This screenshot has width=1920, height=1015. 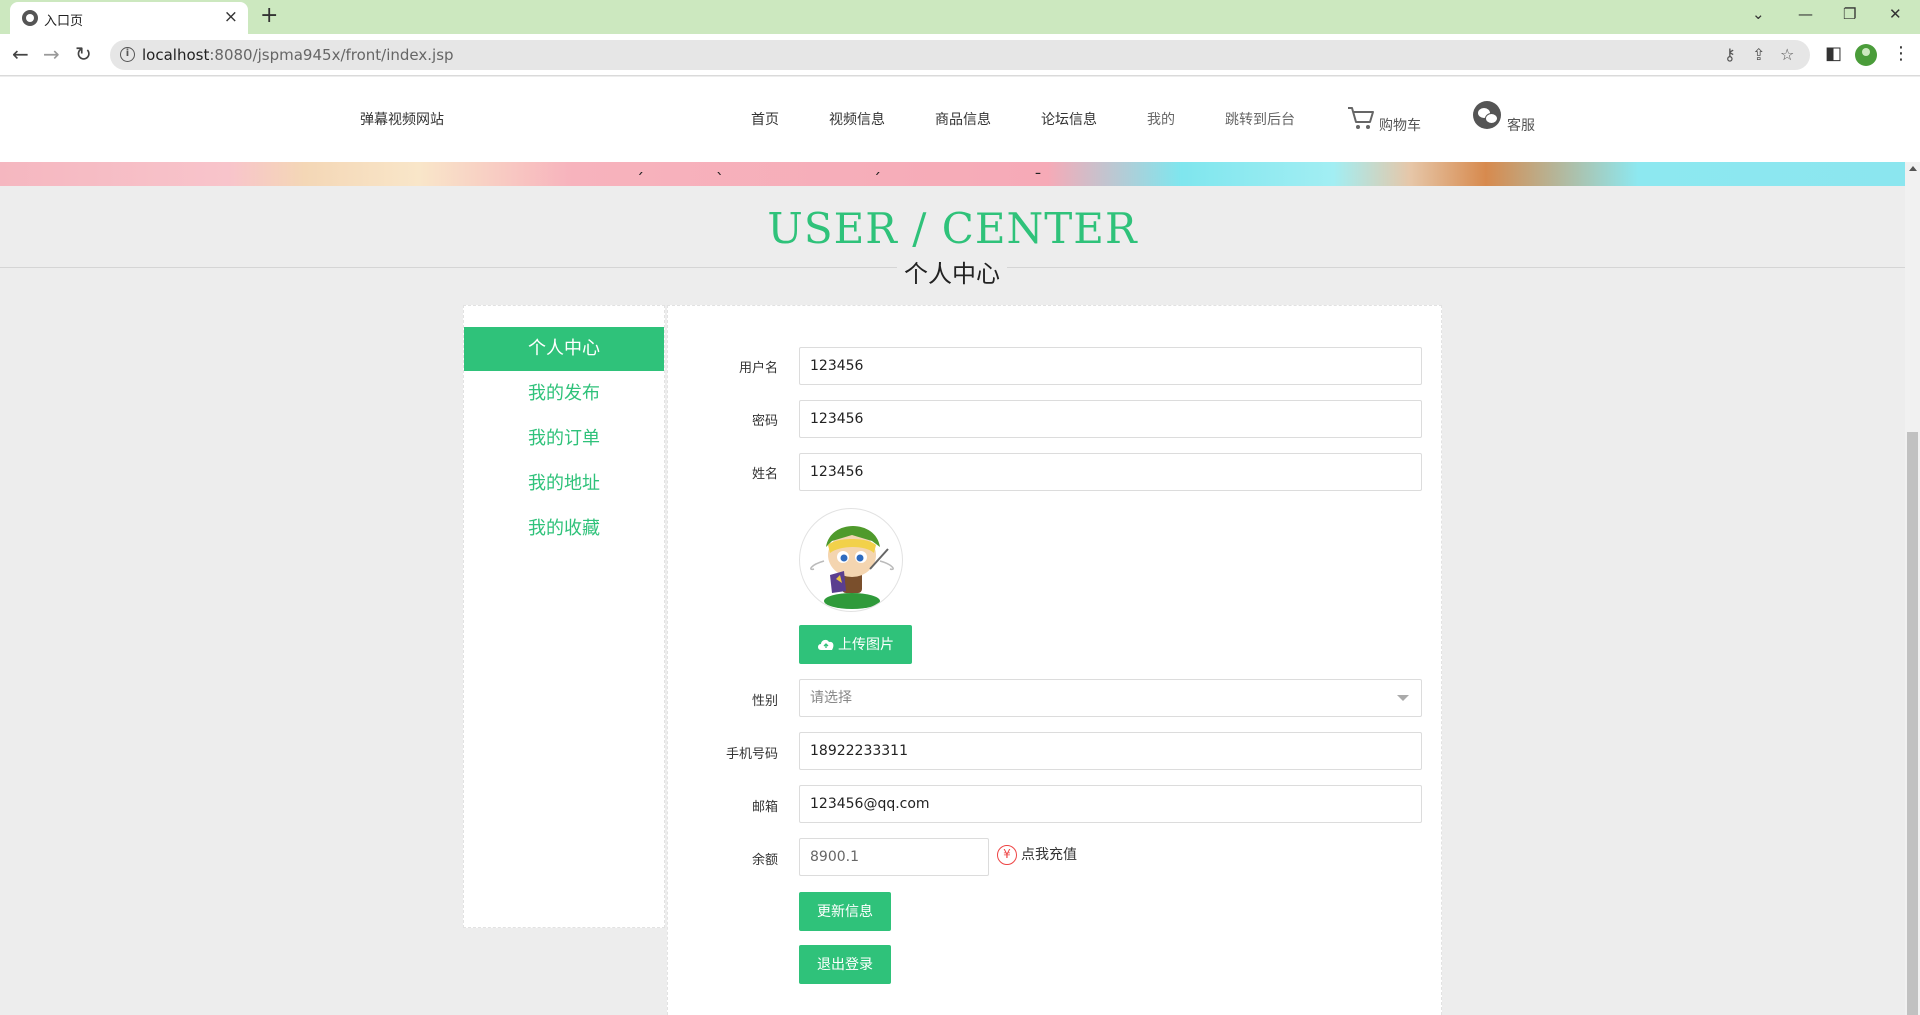 I want to click on upload-image-button: 上传图片, so click(x=855, y=644).